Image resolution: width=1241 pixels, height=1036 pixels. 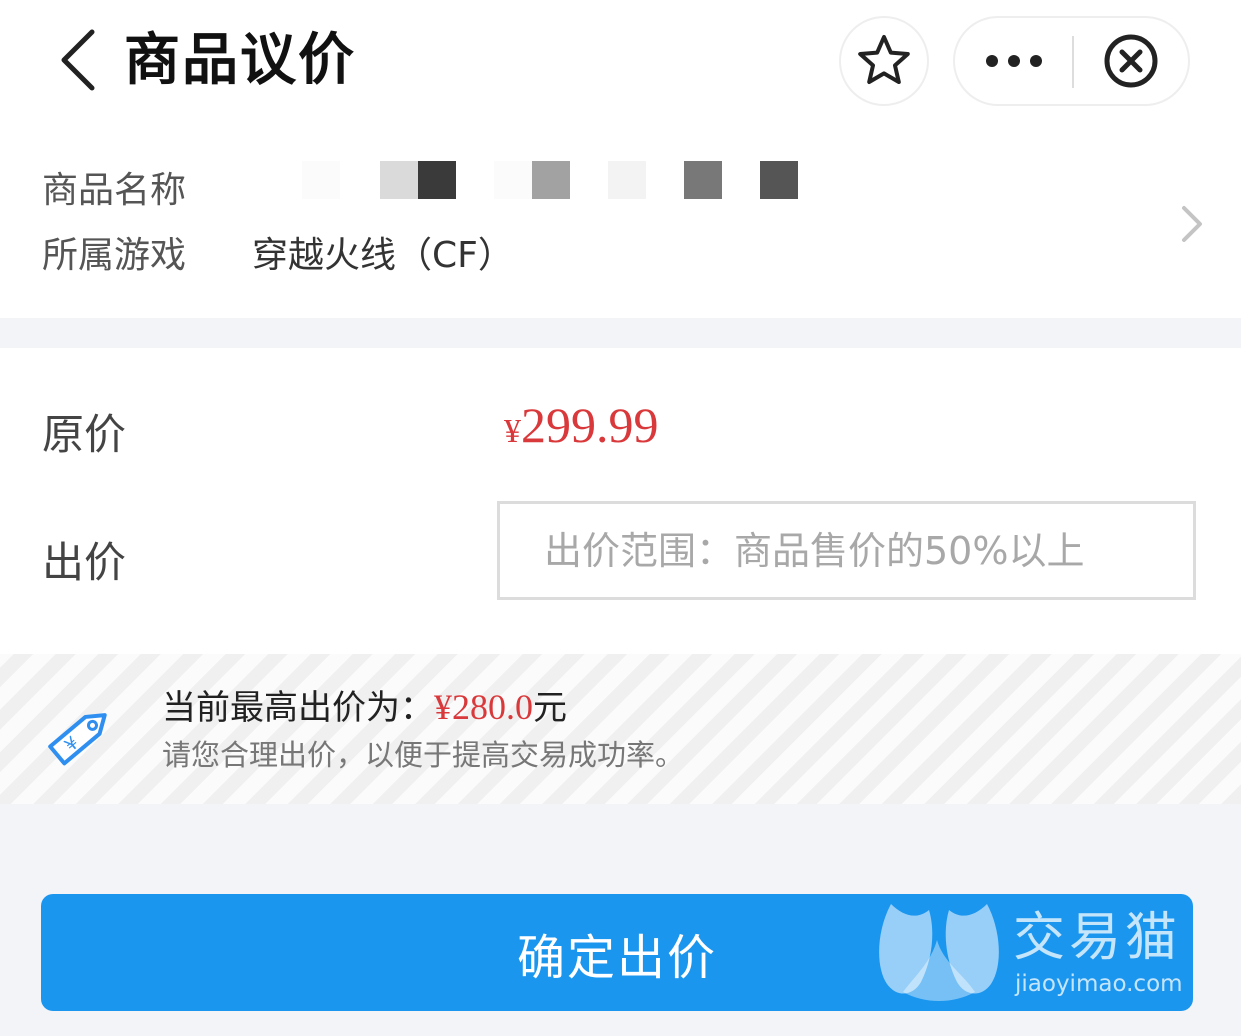 What do you see at coordinates (423, 755) in the screenshot?
I see `bid-hint: 请您合理出价，以便于提高交易成功率。` at bounding box center [423, 755].